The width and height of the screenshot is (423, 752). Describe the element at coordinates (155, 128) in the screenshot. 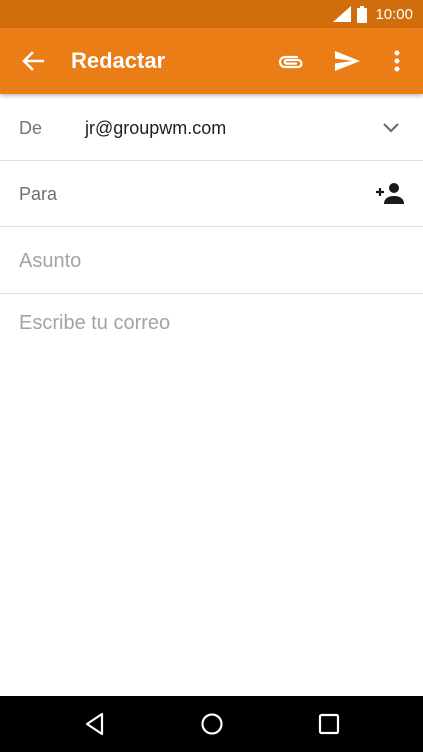

I see `from-account: jr@groupwm.com` at that location.